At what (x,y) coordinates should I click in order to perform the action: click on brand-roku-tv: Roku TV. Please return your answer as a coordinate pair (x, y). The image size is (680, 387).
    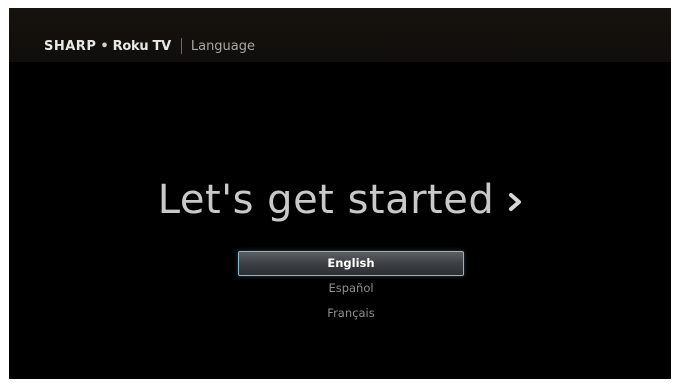
    Looking at the image, I should click on (142, 46).